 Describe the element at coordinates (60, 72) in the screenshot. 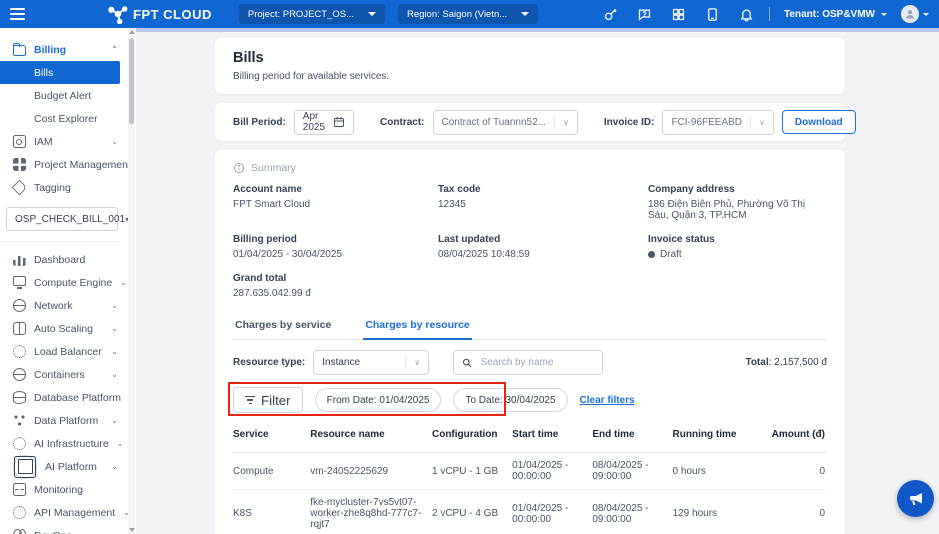

I see `sidebar-item-bills: Bills` at that location.